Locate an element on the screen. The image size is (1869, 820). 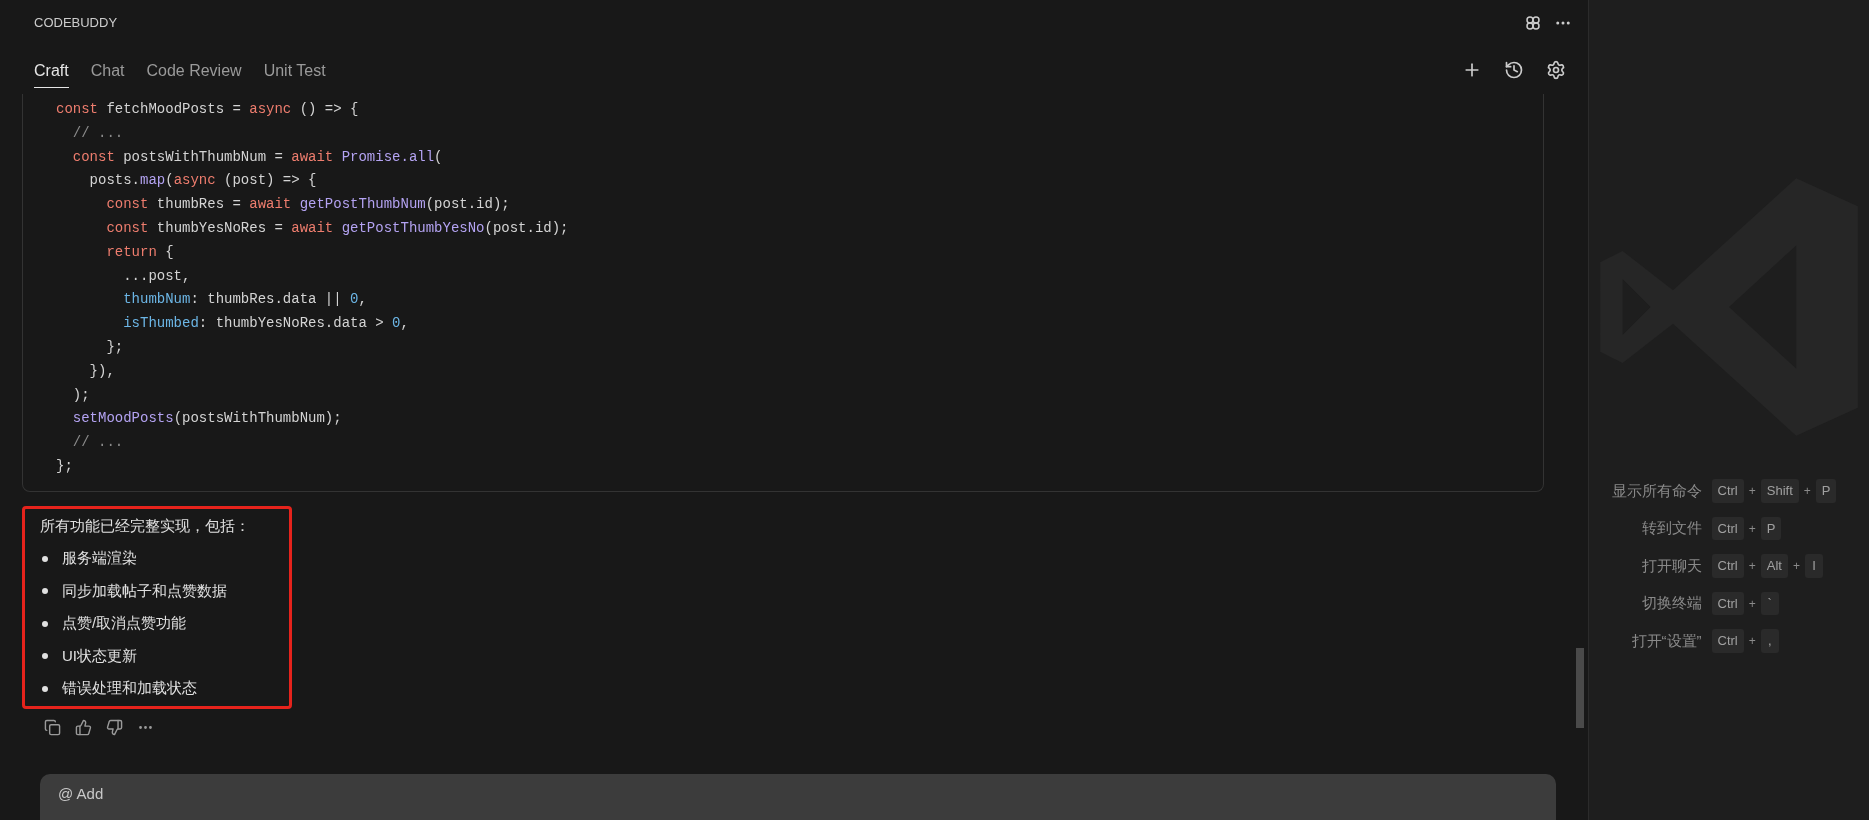
code-line: thumbNum: thumbRes.data || 0, is located at coordinates (245, 300).